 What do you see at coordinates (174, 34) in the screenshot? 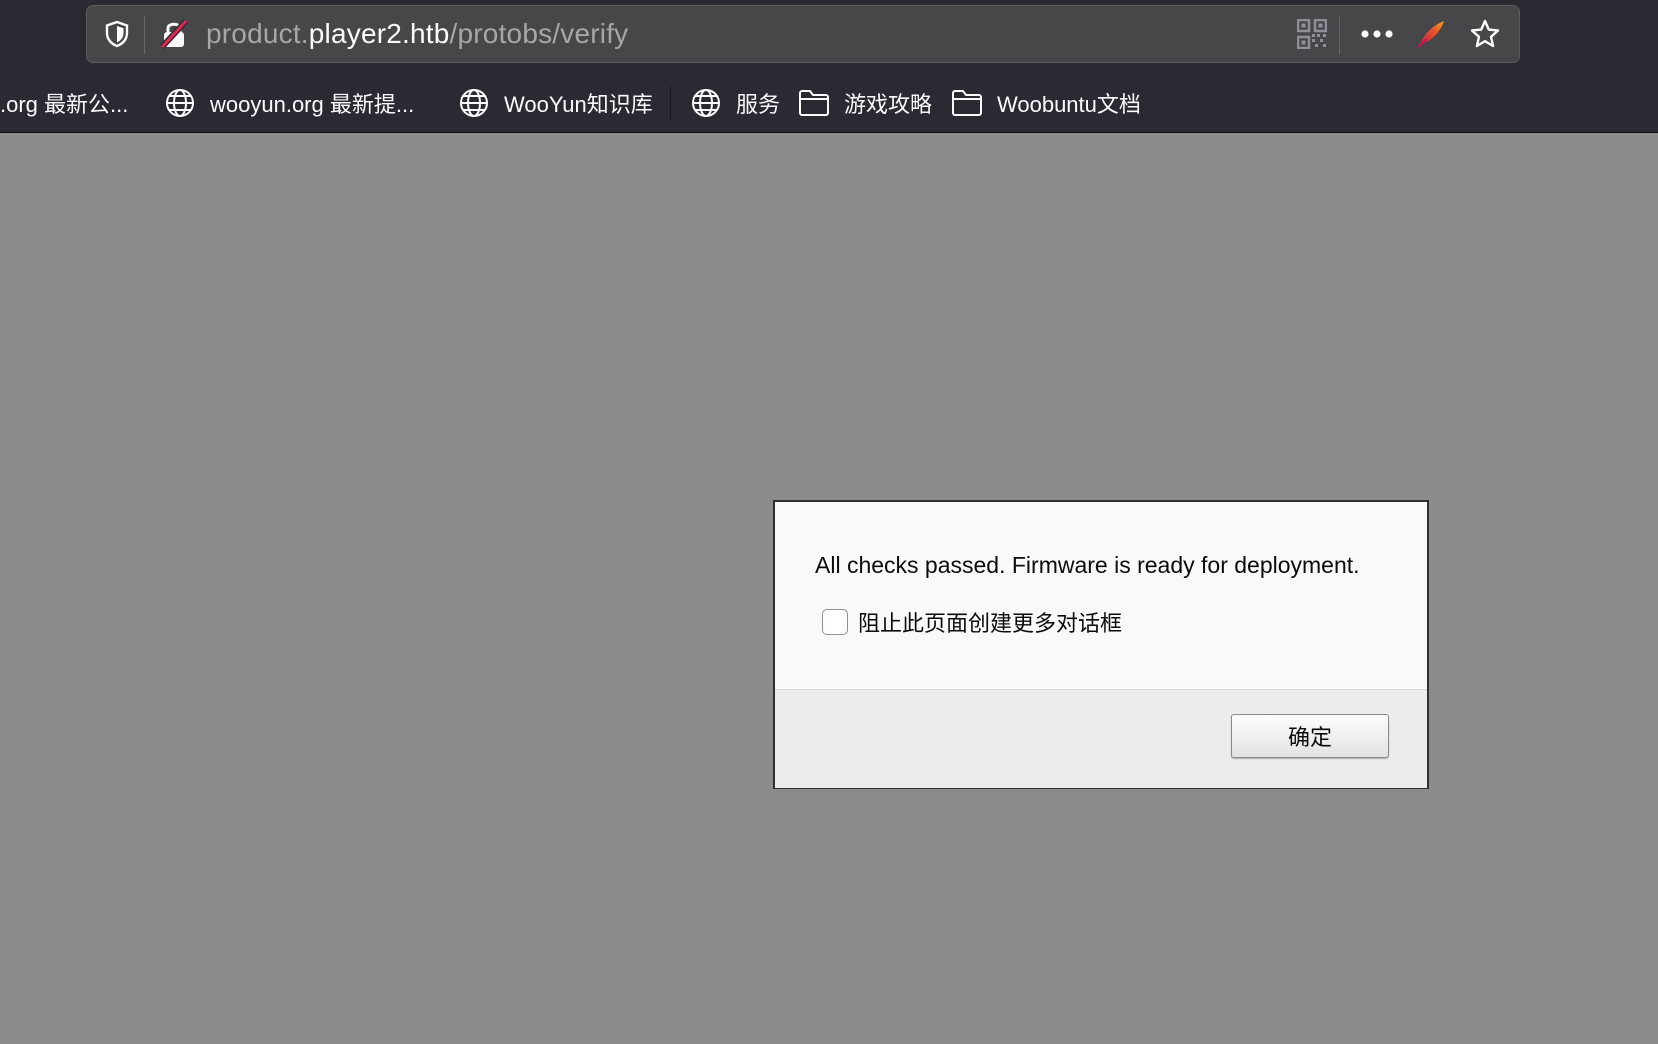
I see `insecure-lock-icon` at bounding box center [174, 34].